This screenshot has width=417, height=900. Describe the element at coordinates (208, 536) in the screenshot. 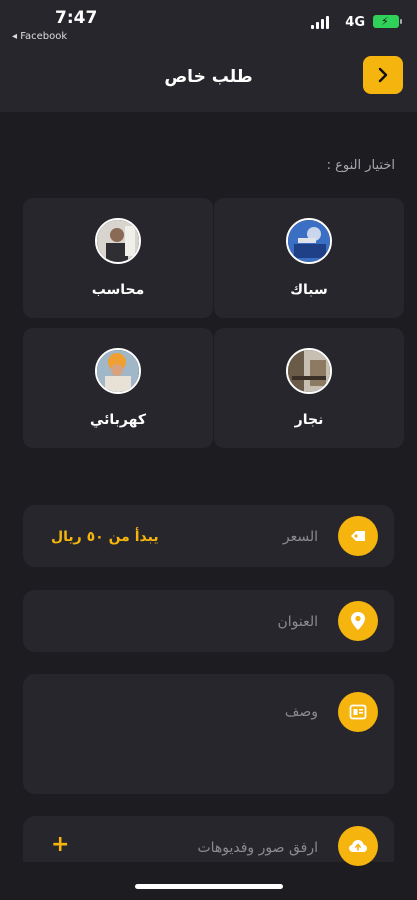

I see `price-field: السعر يبدأ من ٥٠ ريال` at that location.